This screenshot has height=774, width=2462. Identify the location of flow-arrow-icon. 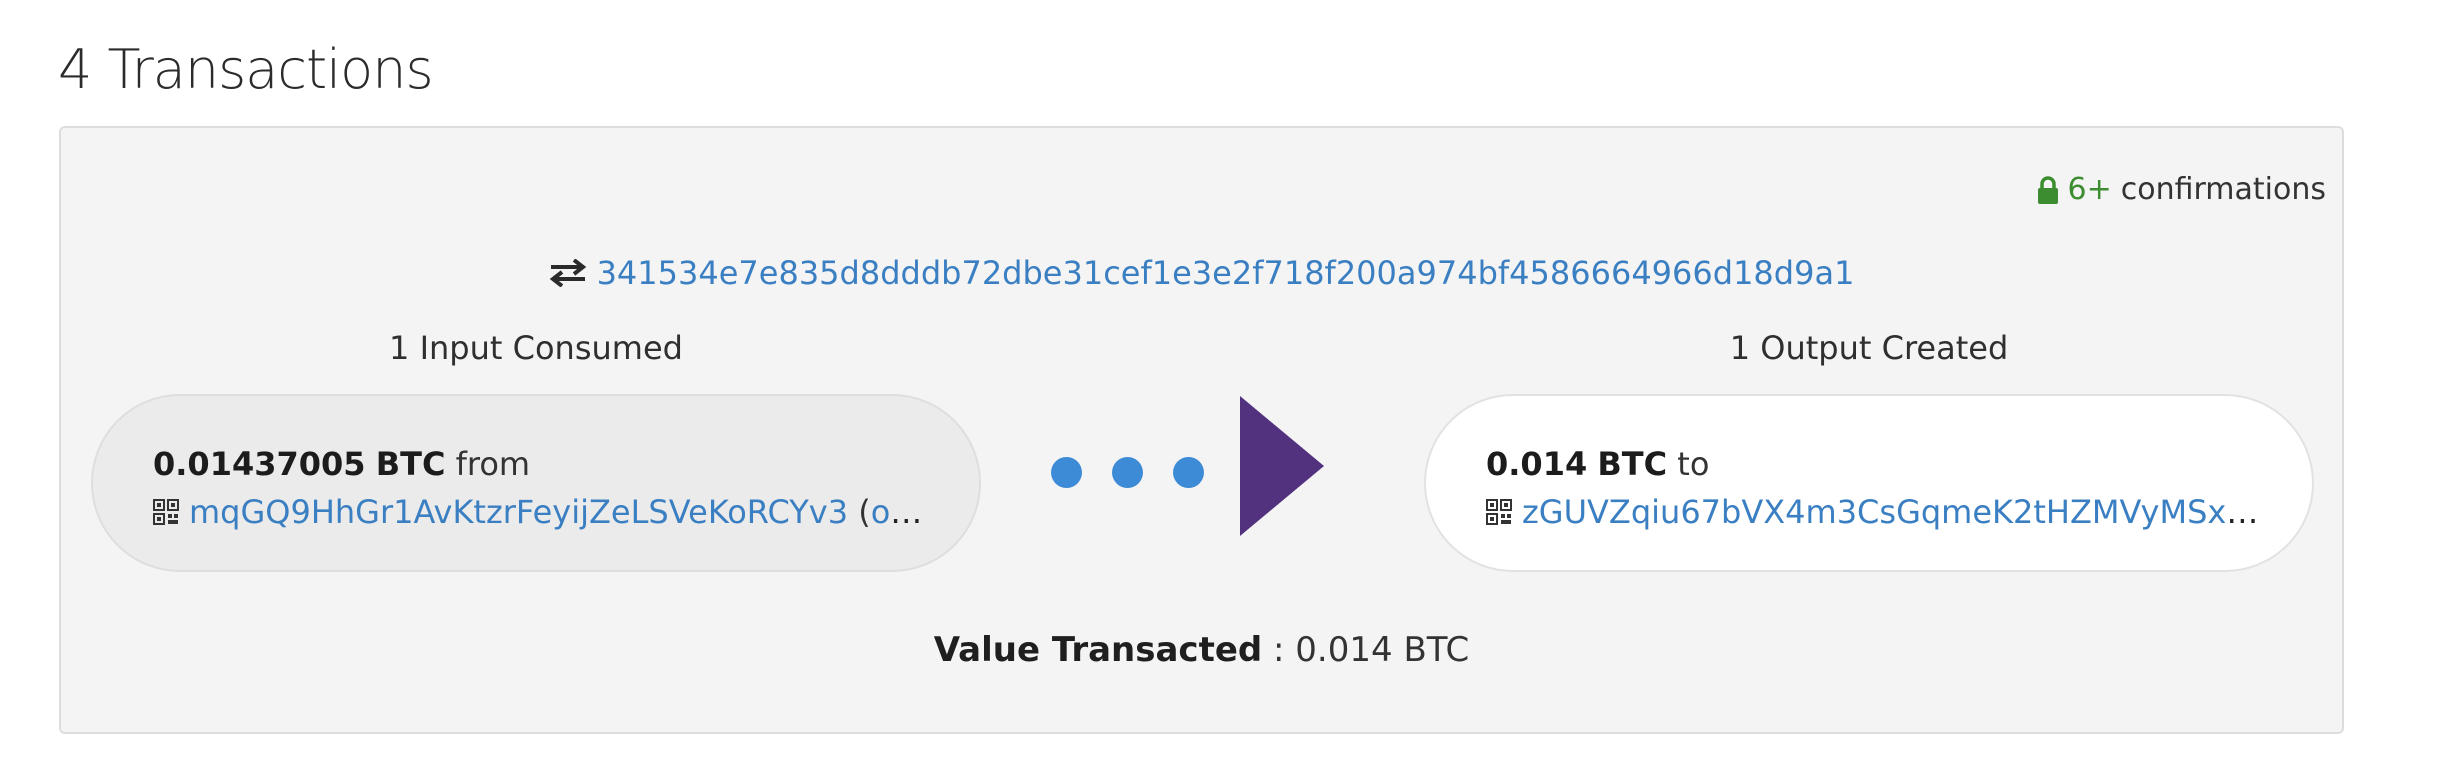
(1201, 471).